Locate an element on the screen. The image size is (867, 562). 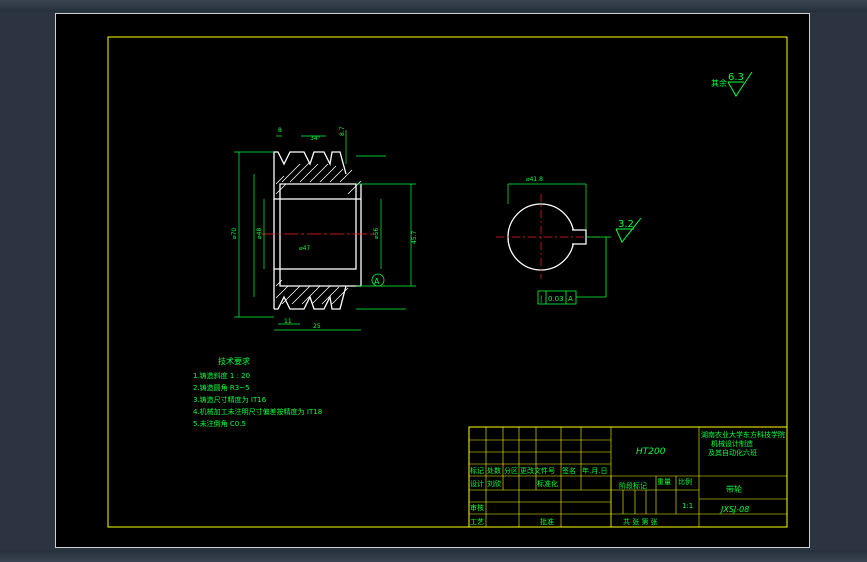
dim-width-top: 8 is located at coordinates (280, 130).